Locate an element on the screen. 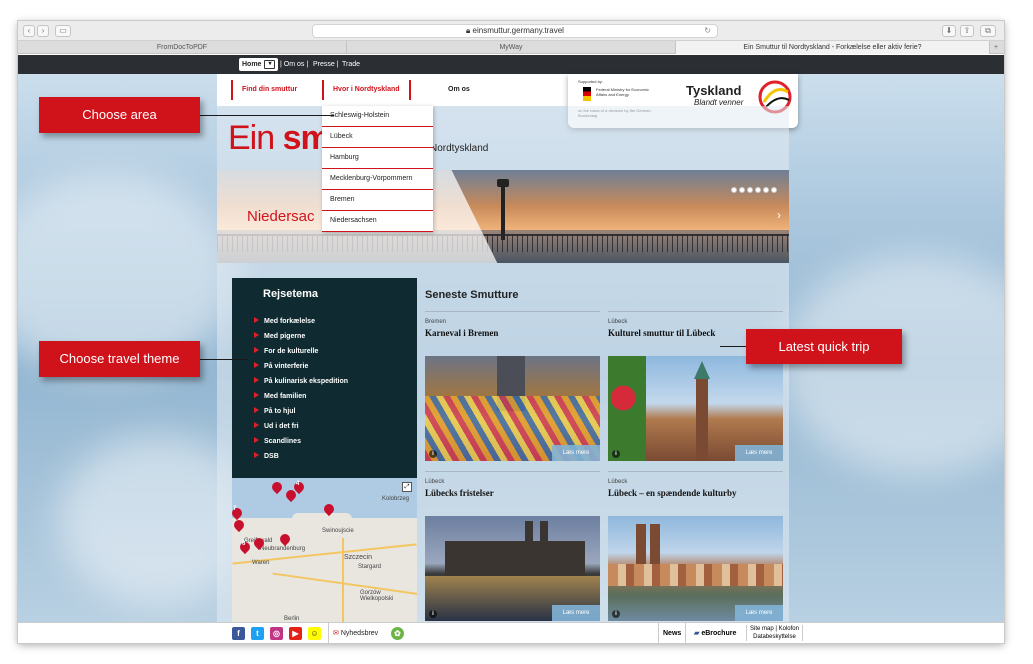  sidebar-icon: ▭ is located at coordinates (63, 31).